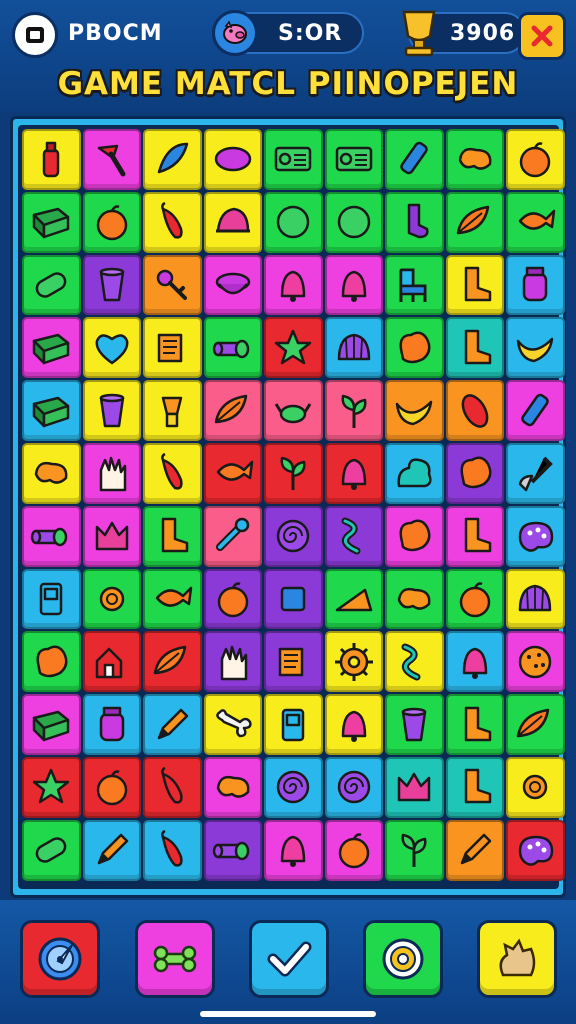 This screenshot has width=576, height=1024. I want to click on booster-check-button, so click(289, 959).